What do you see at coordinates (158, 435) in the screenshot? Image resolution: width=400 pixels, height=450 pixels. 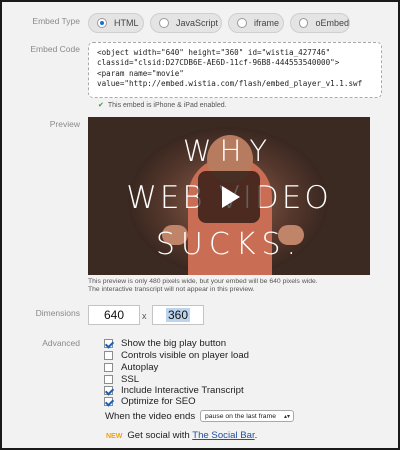 I see `social-text: Get social with` at bounding box center [158, 435].